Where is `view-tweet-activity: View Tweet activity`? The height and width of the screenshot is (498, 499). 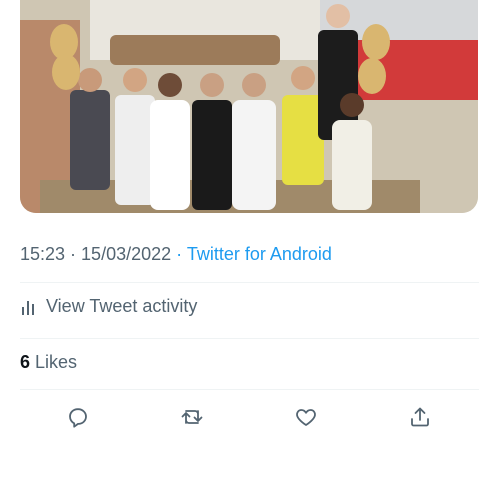 view-tweet-activity: View Tweet activity is located at coordinates (108, 306).